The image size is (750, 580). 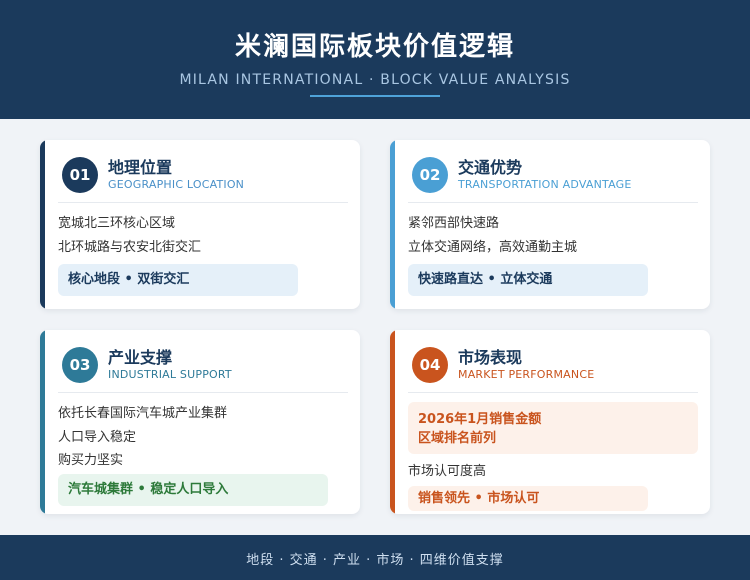 I want to click on card-text-line: 依托长春国际汽车城产业集群, so click(x=143, y=413).